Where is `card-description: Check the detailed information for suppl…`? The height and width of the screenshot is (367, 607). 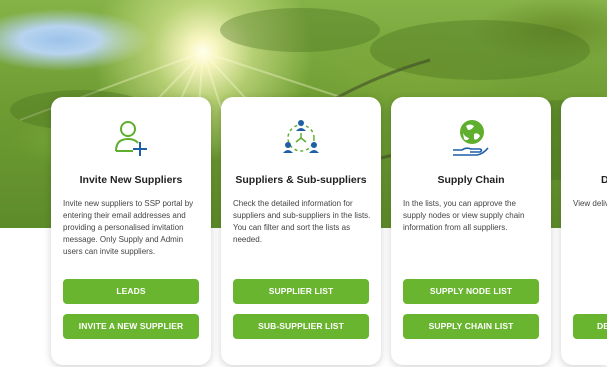
card-description: Check the detailed information for suppl… is located at coordinates (302, 221).